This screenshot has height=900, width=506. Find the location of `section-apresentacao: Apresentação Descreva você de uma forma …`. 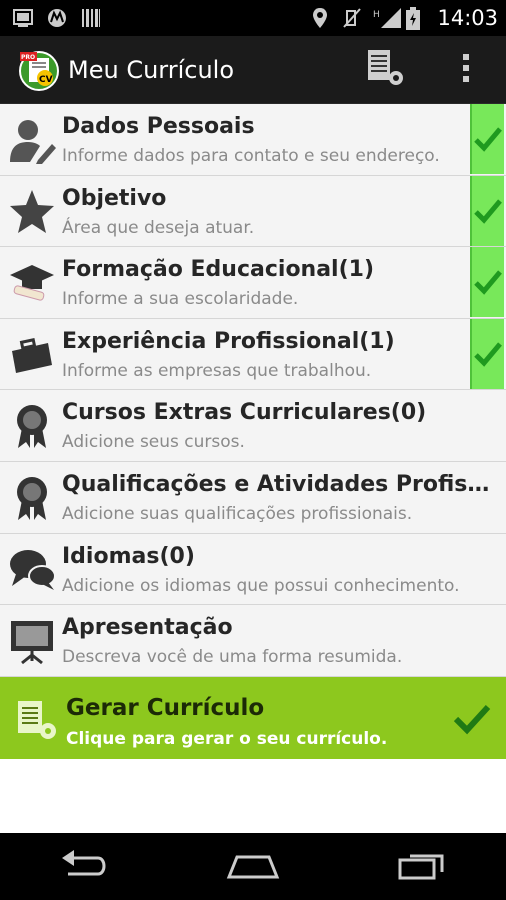

section-apresentacao: Apresentação Descreva você de uma forma … is located at coordinates (253, 641).